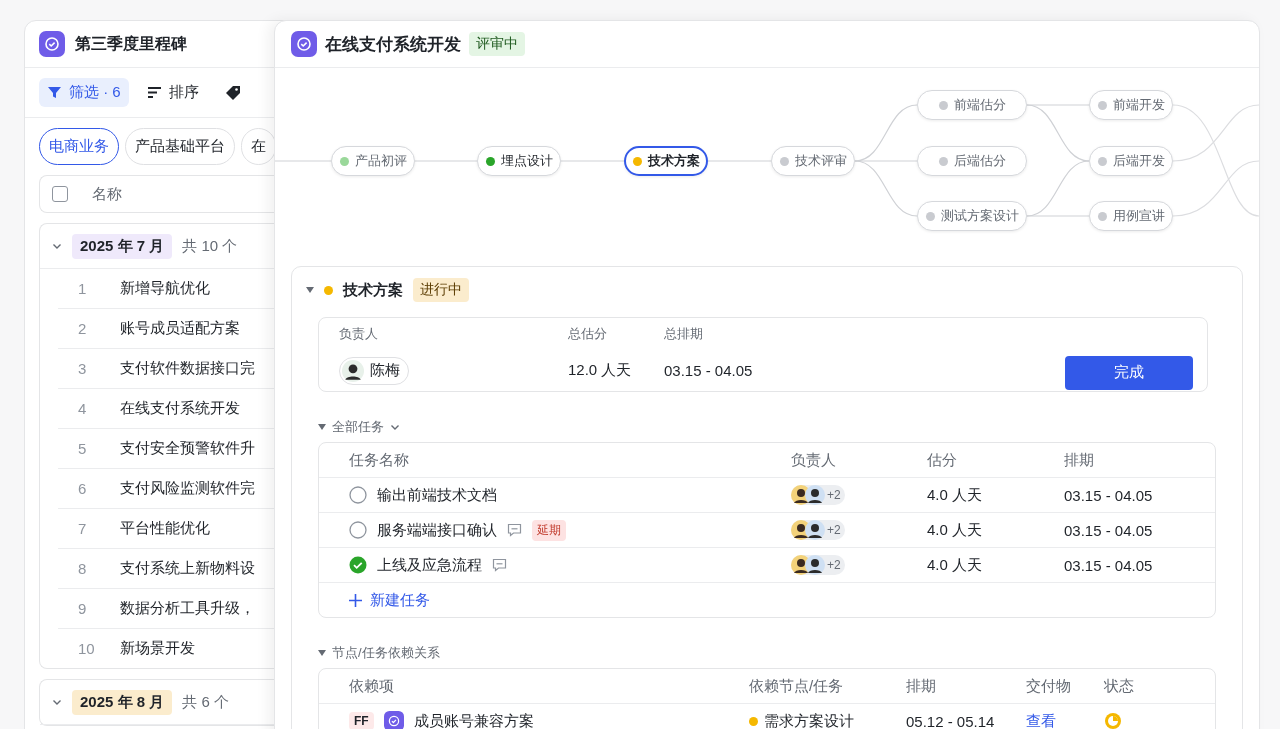  What do you see at coordinates (473, 720) in the screenshot?
I see `dependency-name: 成员账号兼容方案` at bounding box center [473, 720].